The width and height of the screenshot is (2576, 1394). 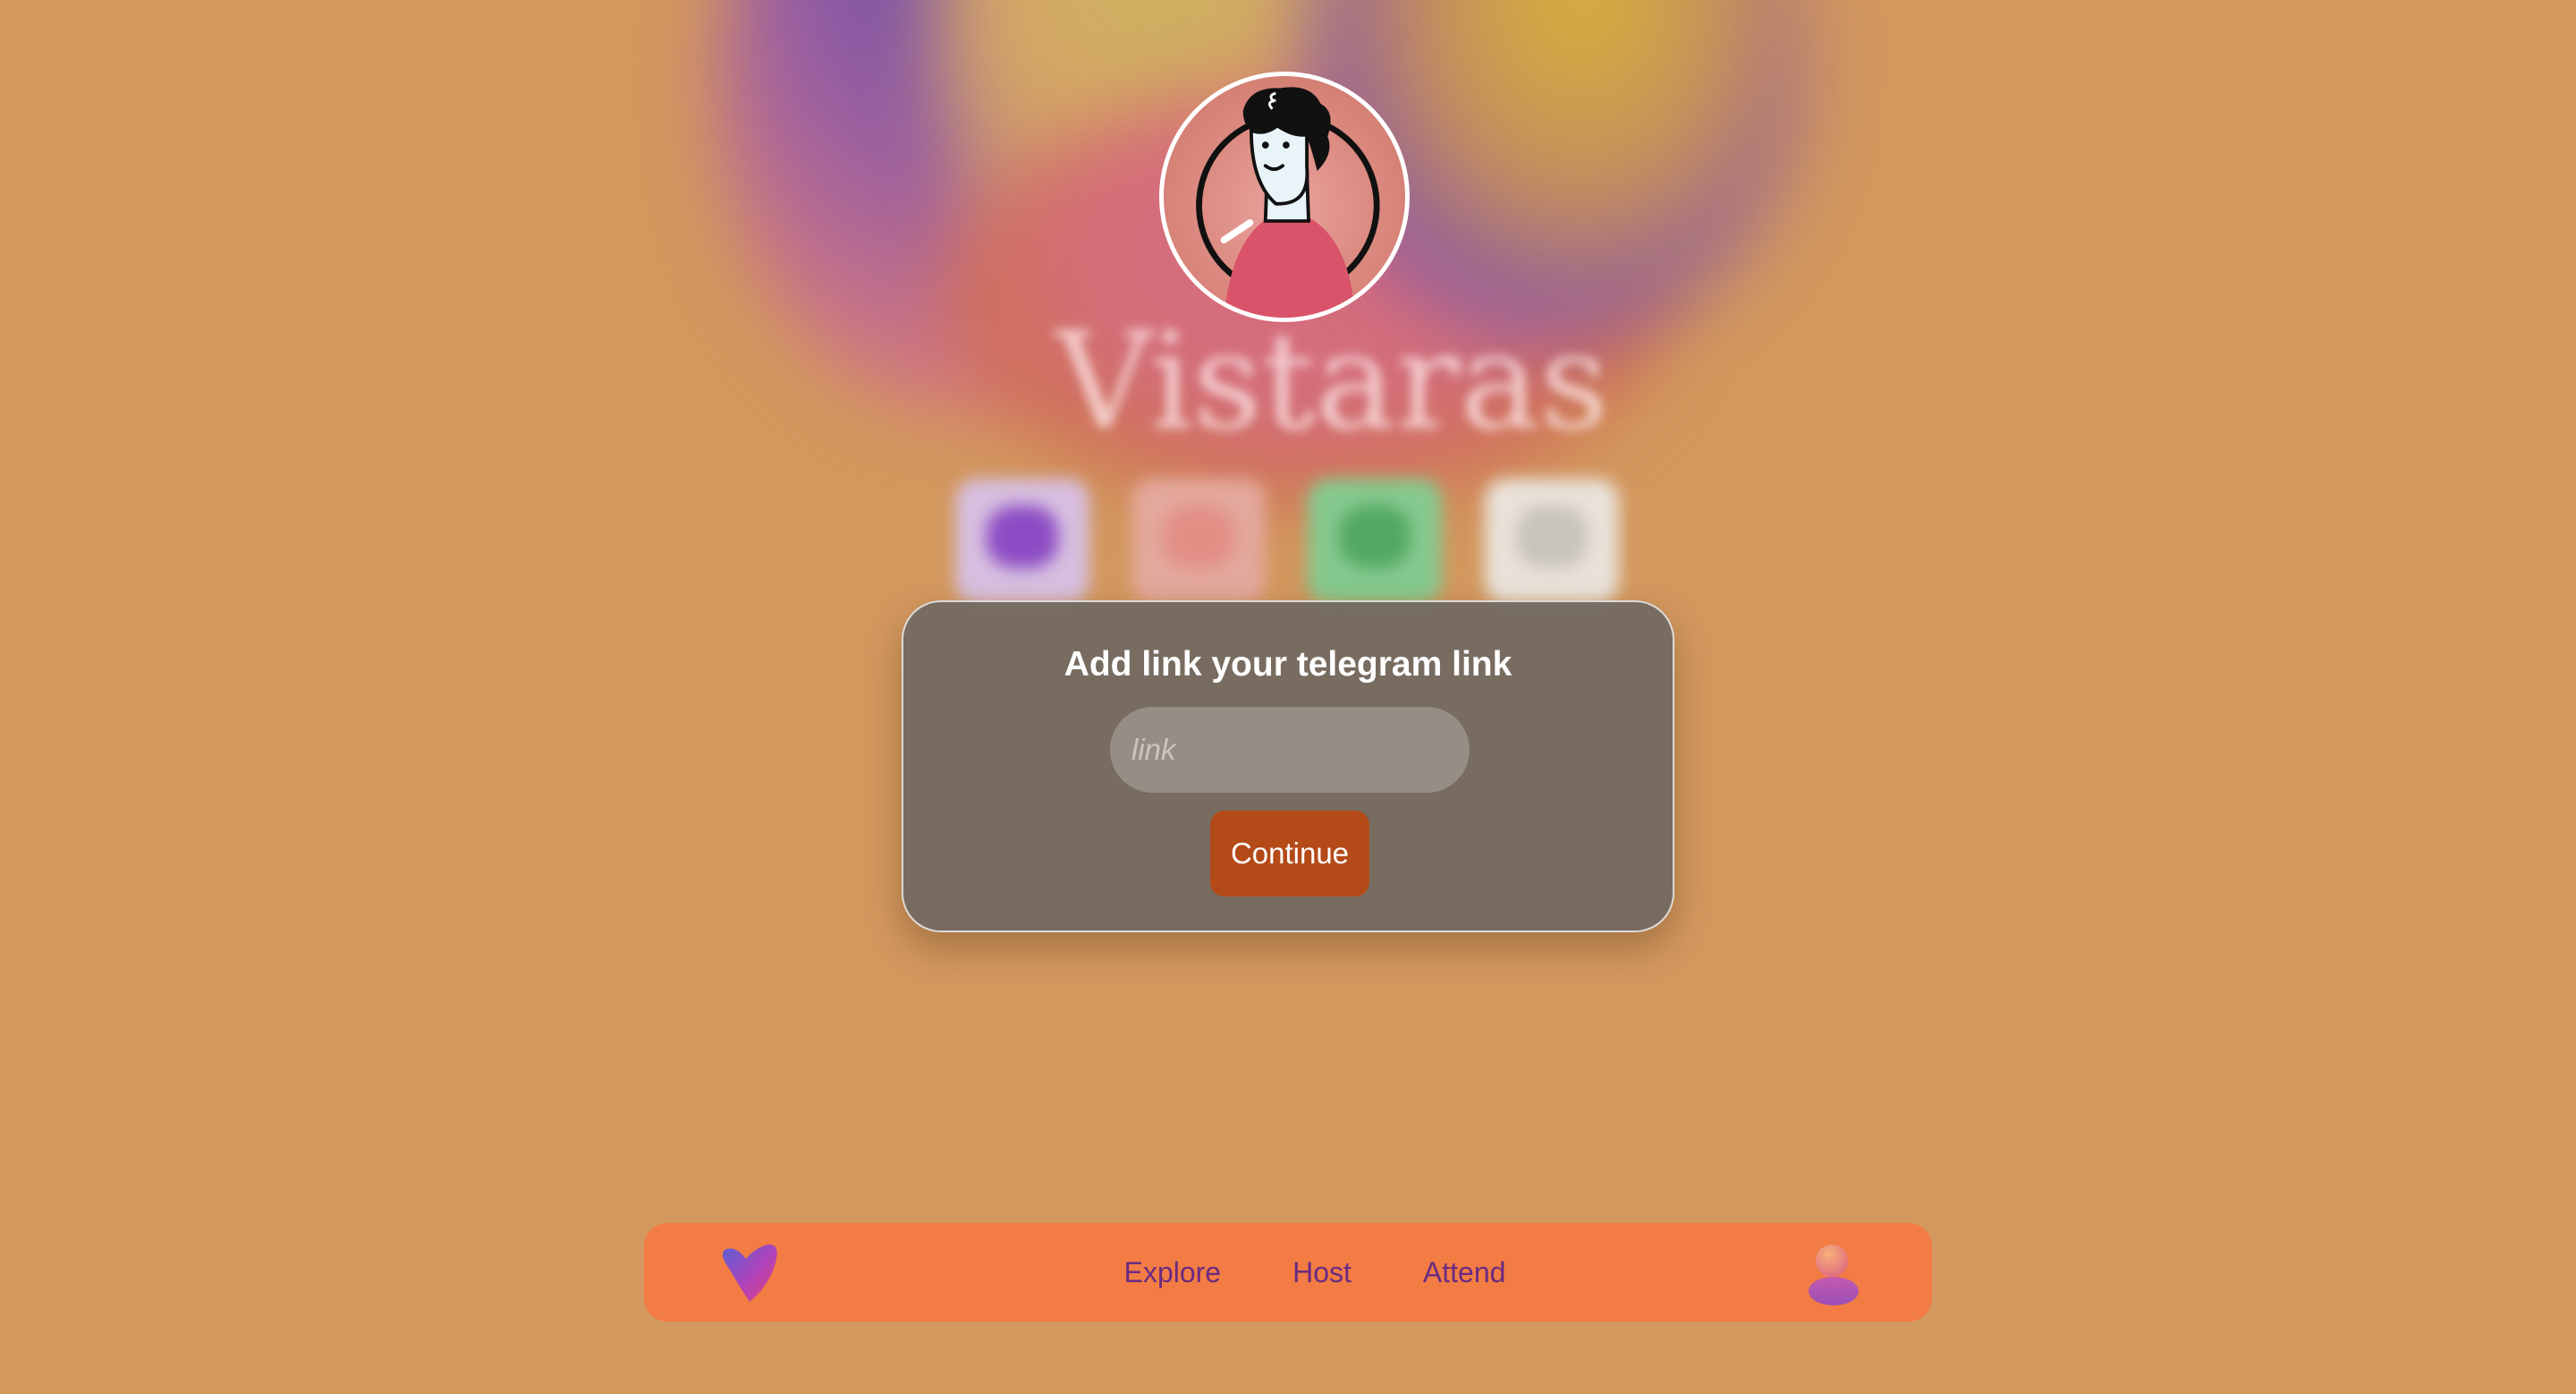 What do you see at coordinates (1833, 1273) in the screenshot?
I see `user-avatar-icon` at bounding box center [1833, 1273].